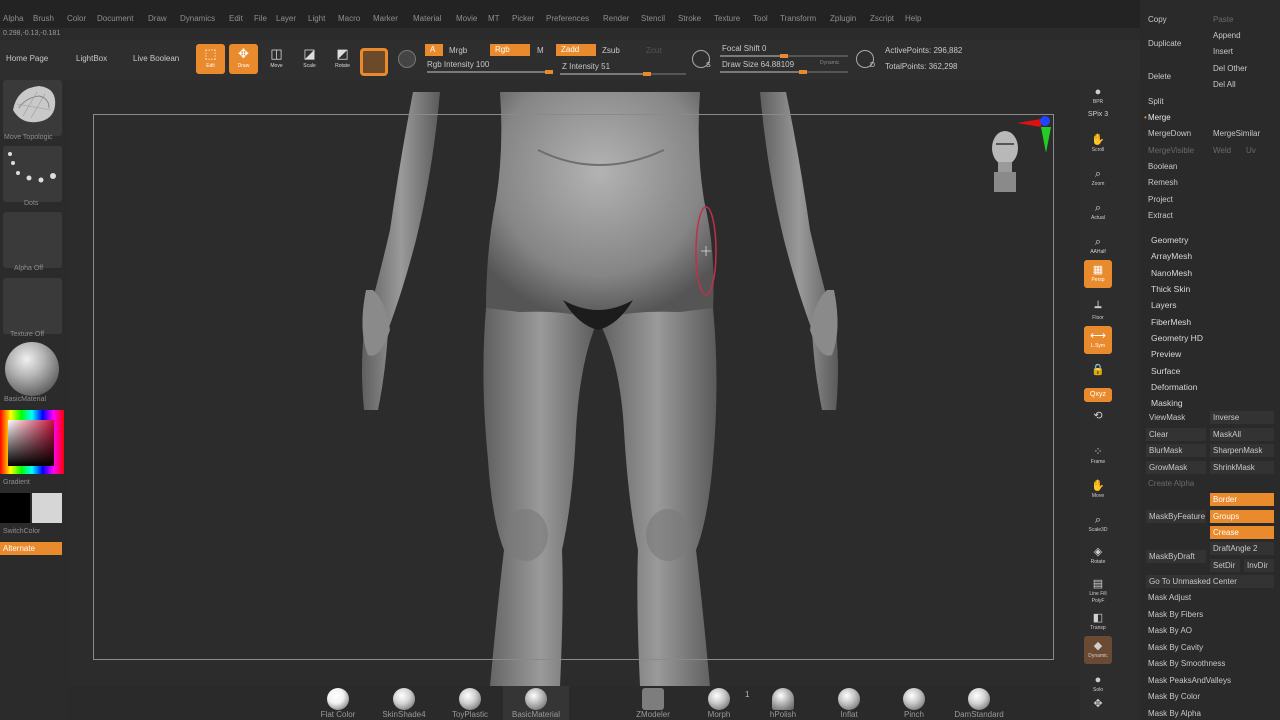 The height and width of the screenshot is (720, 1280). Describe the element at coordinates (798, 18) in the screenshot. I see `menu-transform: Transform` at that location.